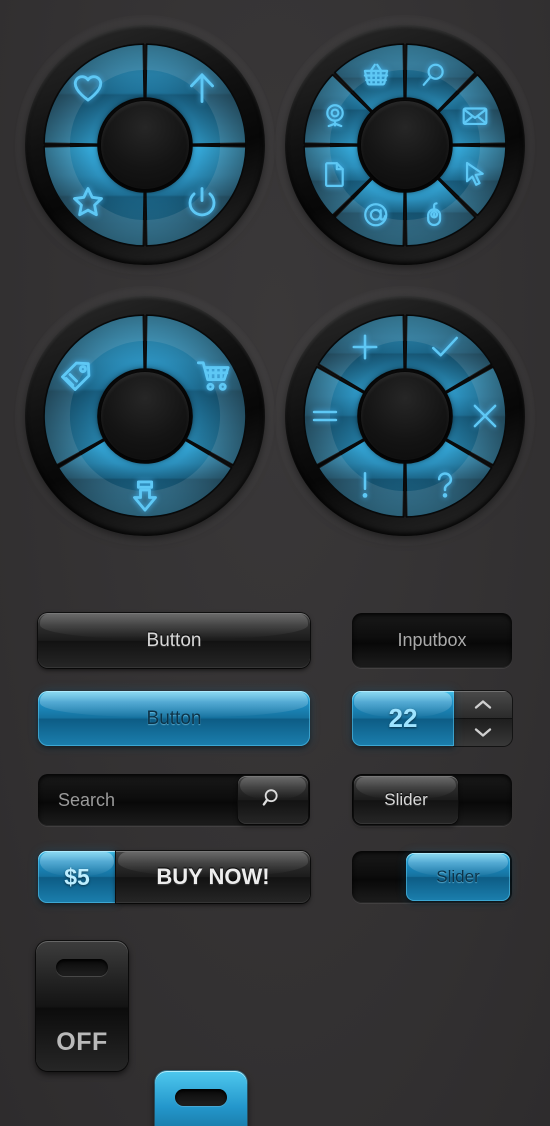 The image size is (550, 1126). I want to click on blue-button: Button, so click(174, 718).